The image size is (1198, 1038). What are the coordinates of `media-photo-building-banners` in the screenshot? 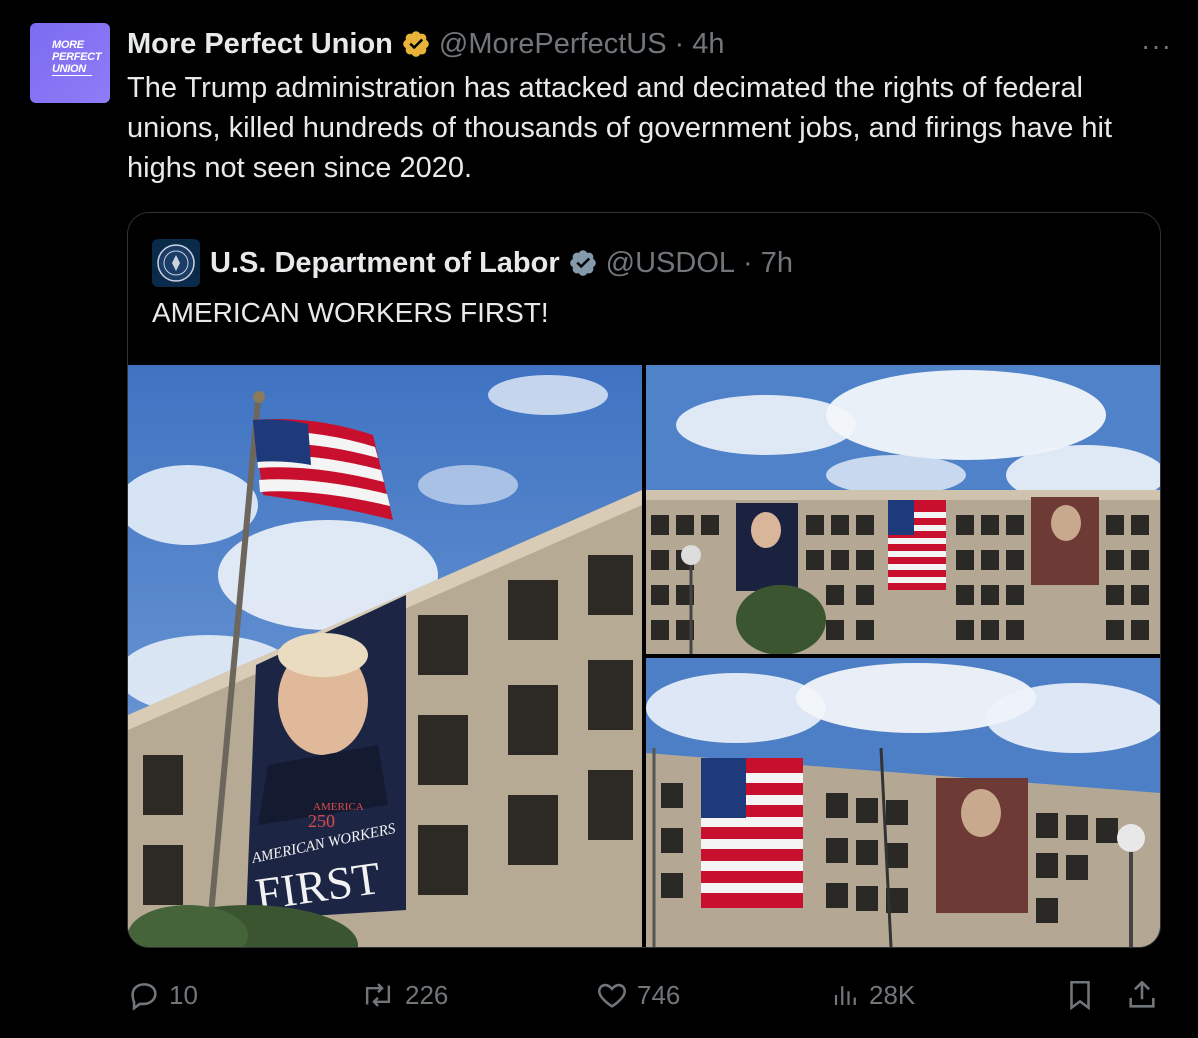 It's located at (903, 509).